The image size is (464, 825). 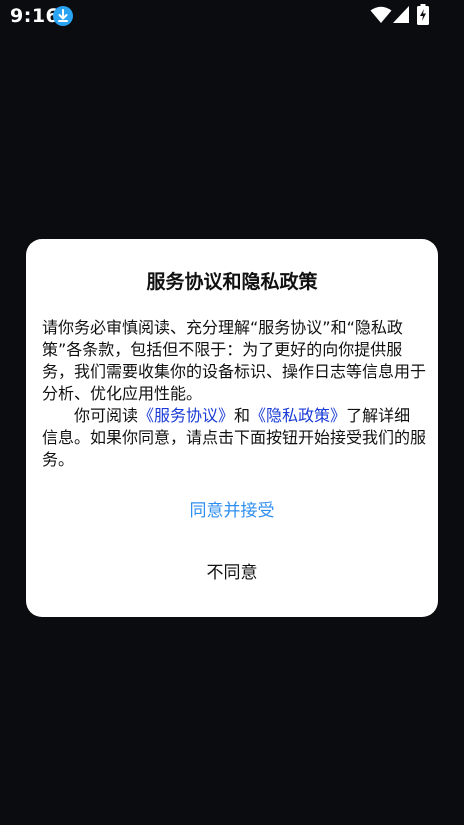 I want to click on privacy-policy-link: 《隐私政策》, so click(x=298, y=415).